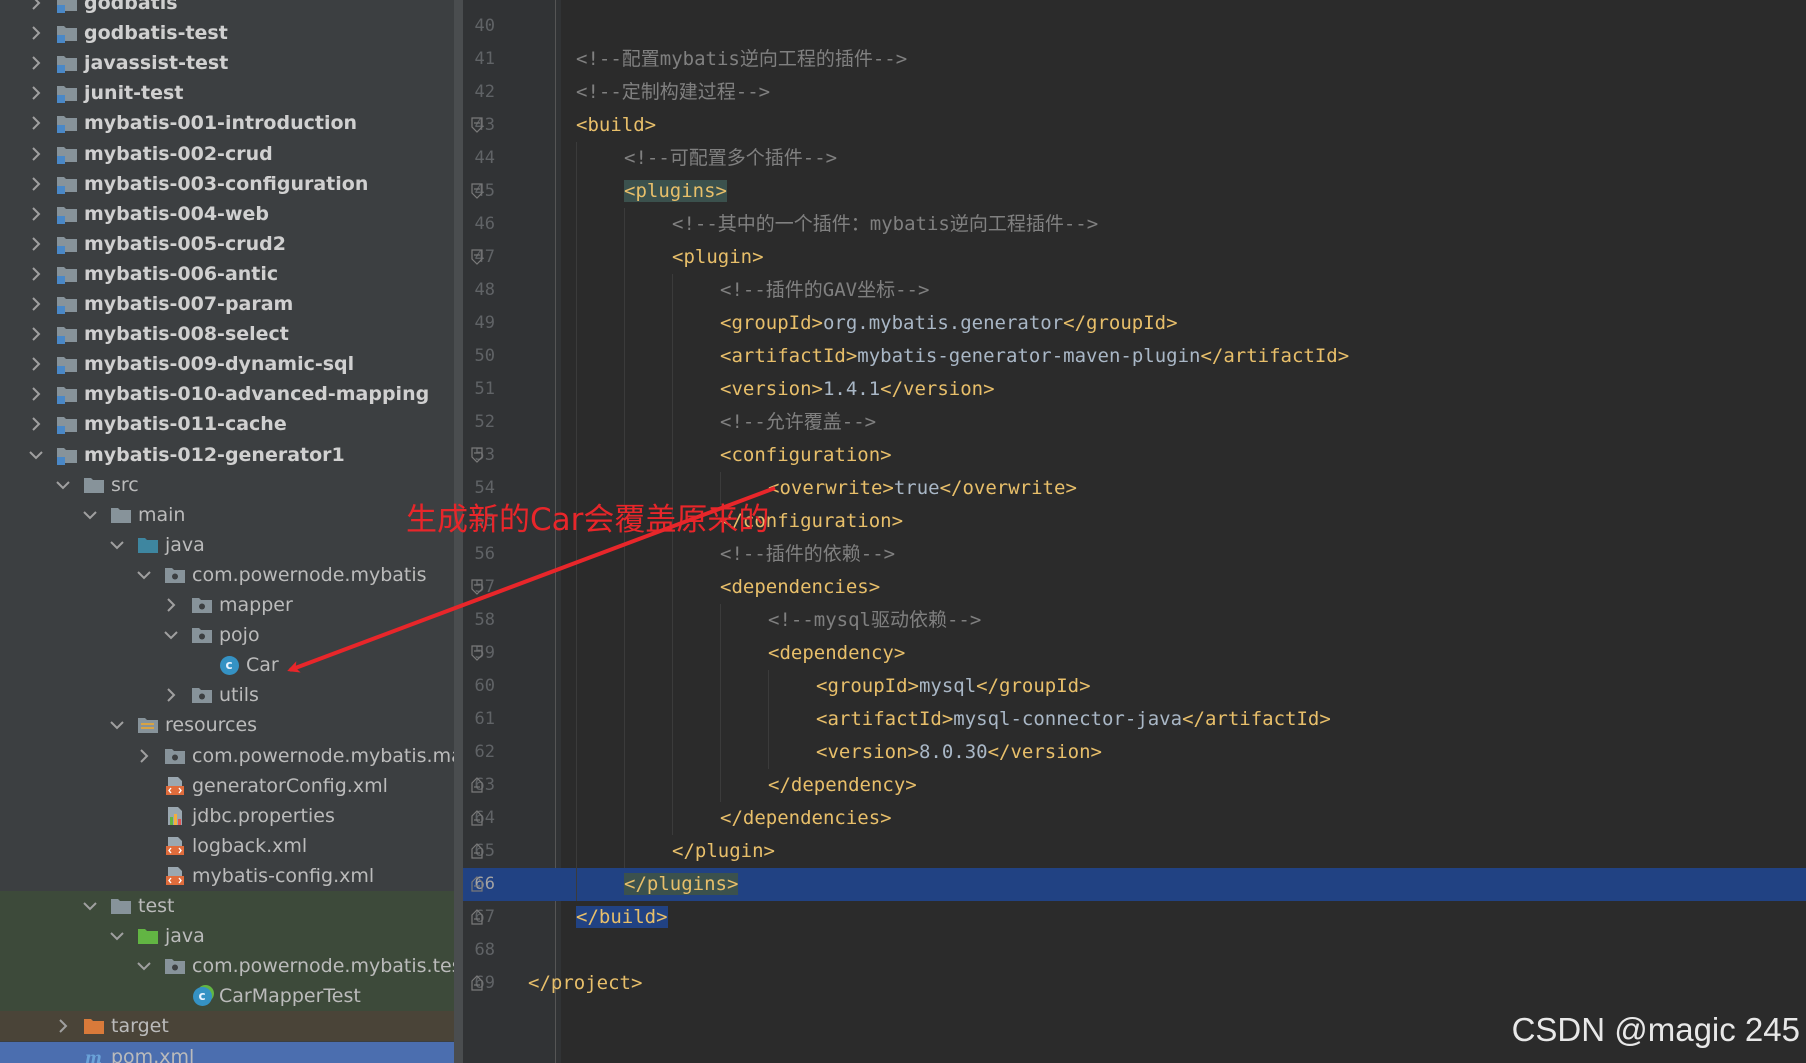 The height and width of the screenshot is (1063, 1806). Describe the element at coordinates (231, 334) in the screenshot. I see `tree-item-mybatis-008-select: mybatis-008-select` at that location.